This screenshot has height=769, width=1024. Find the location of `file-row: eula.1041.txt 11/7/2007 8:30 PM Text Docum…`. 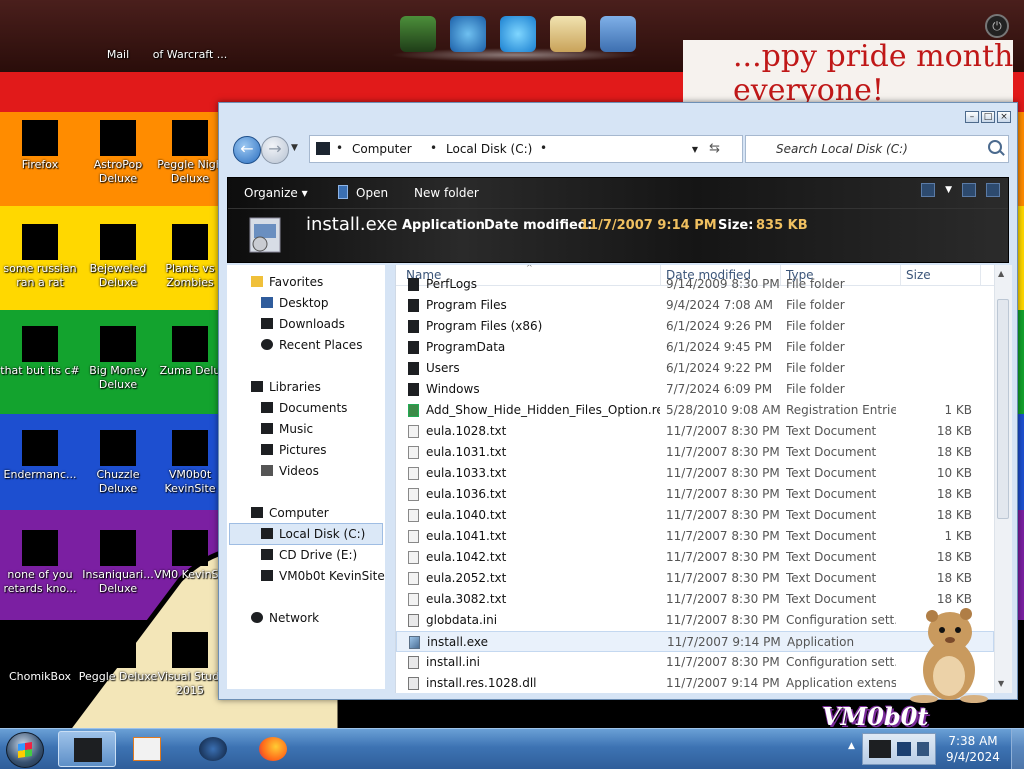

file-row: eula.1041.txt 11/7/2007 8:30 PM Text Docum… is located at coordinates (695, 536).